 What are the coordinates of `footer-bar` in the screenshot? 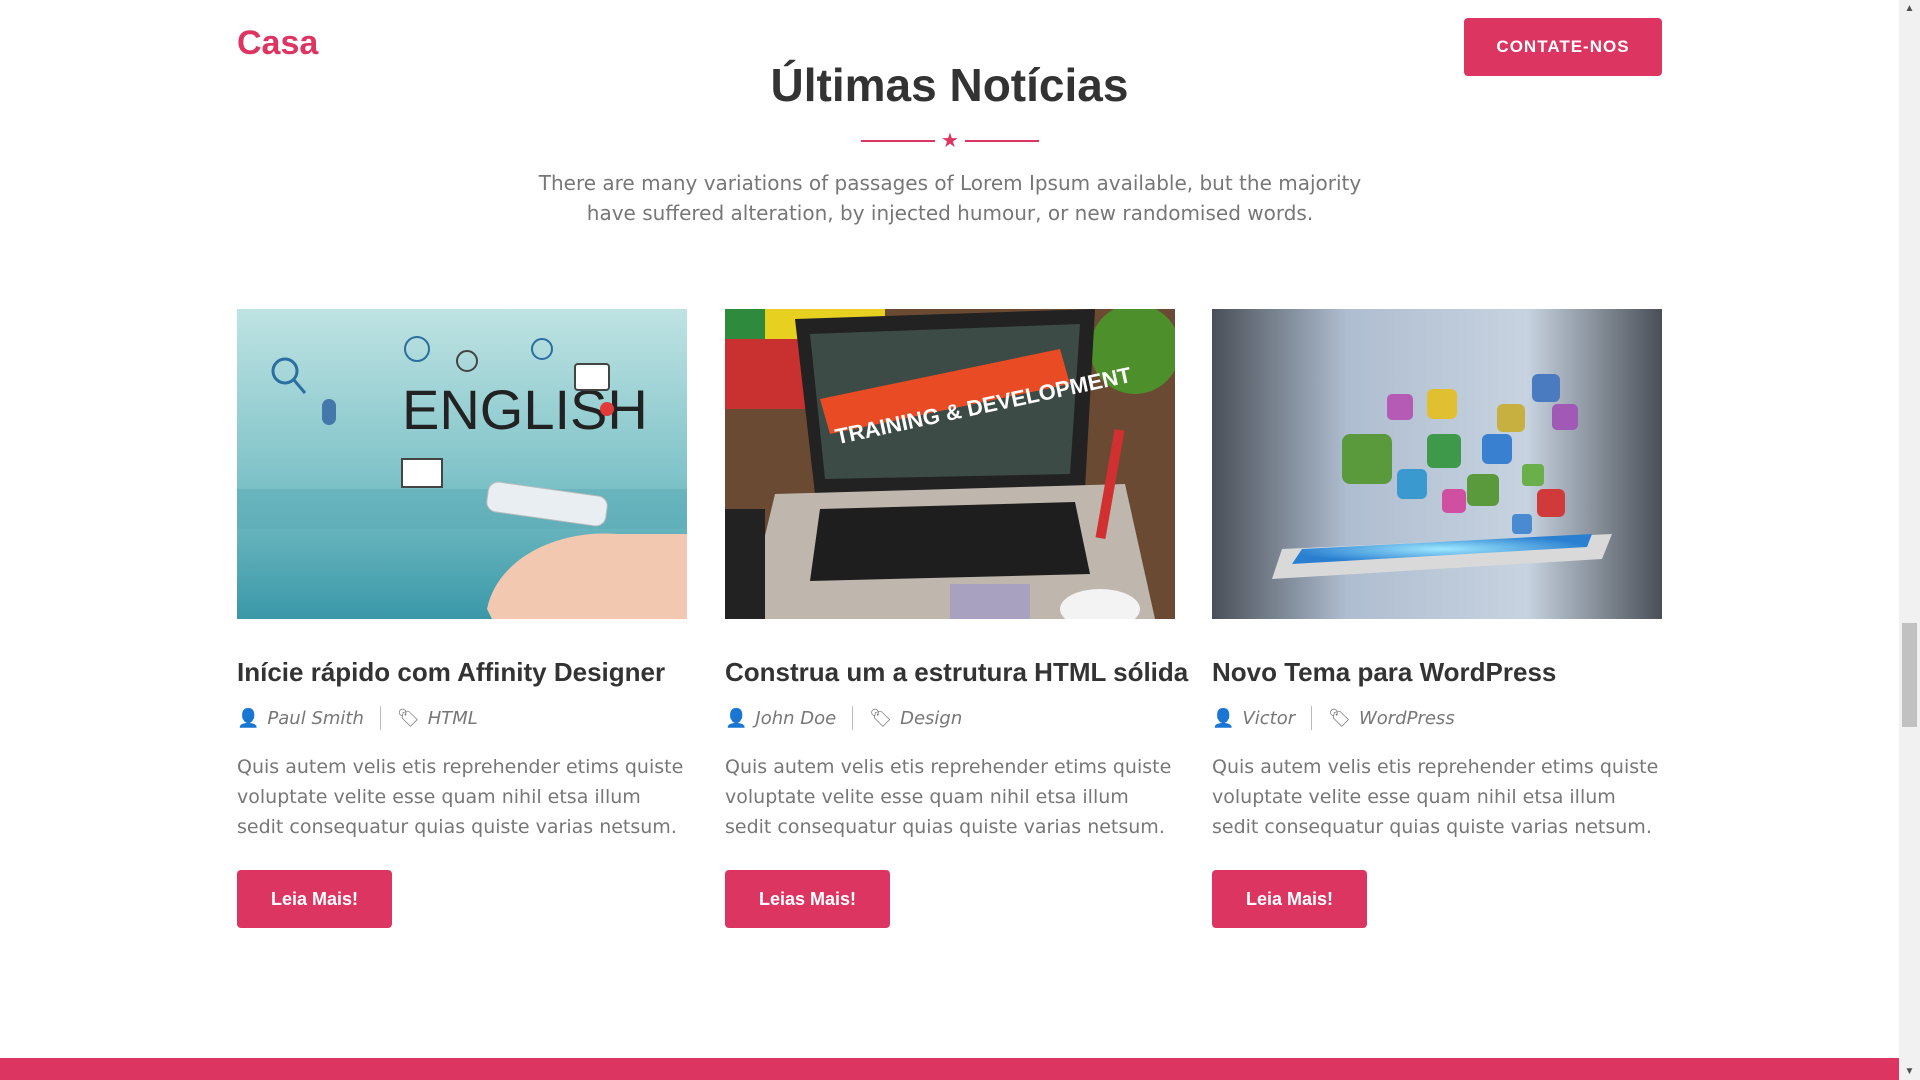 It's located at (949, 1069).